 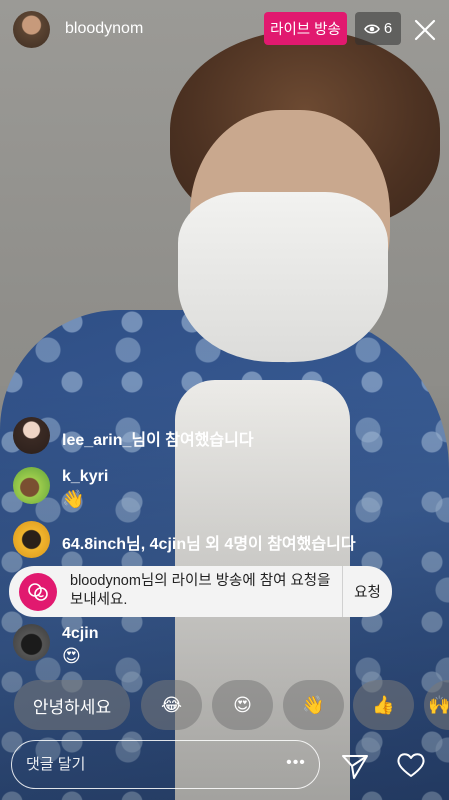 What do you see at coordinates (71, 656) in the screenshot?
I see `comment-text: 😍` at bounding box center [71, 656].